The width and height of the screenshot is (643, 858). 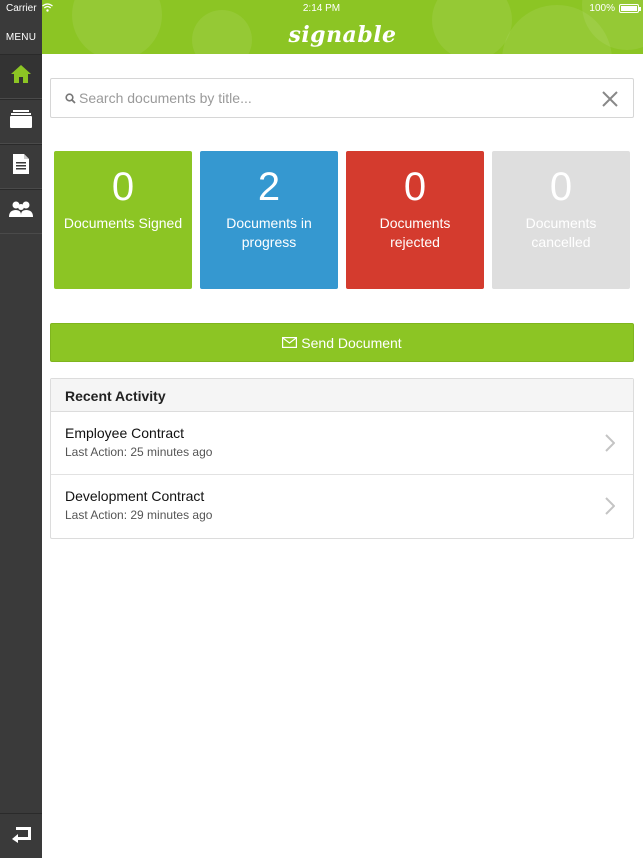 I want to click on search-input, so click(x=339, y=98).